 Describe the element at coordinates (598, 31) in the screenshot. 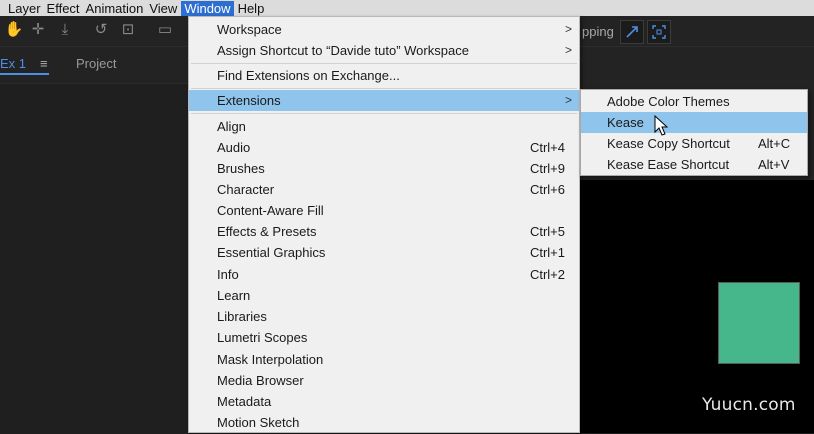

I see `snapping-label: pping` at that location.